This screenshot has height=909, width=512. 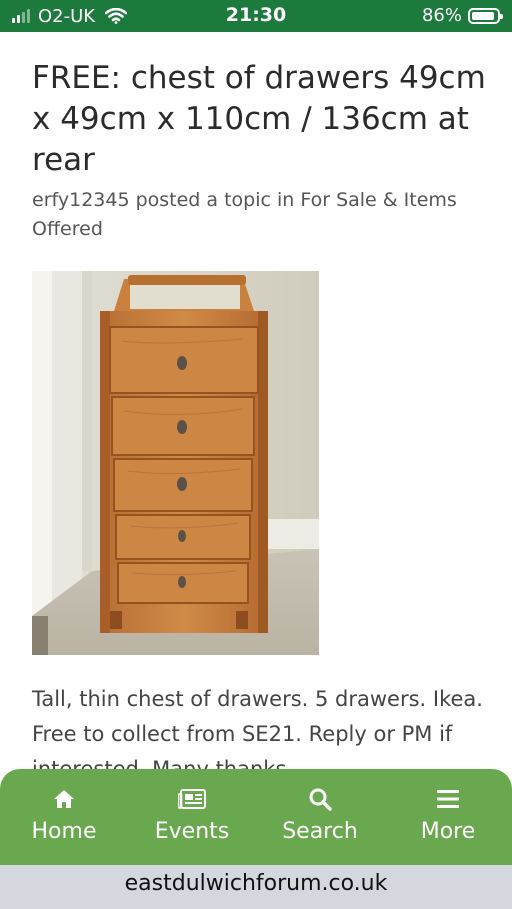 I want to click on tab-more: More, so click(x=448, y=817).